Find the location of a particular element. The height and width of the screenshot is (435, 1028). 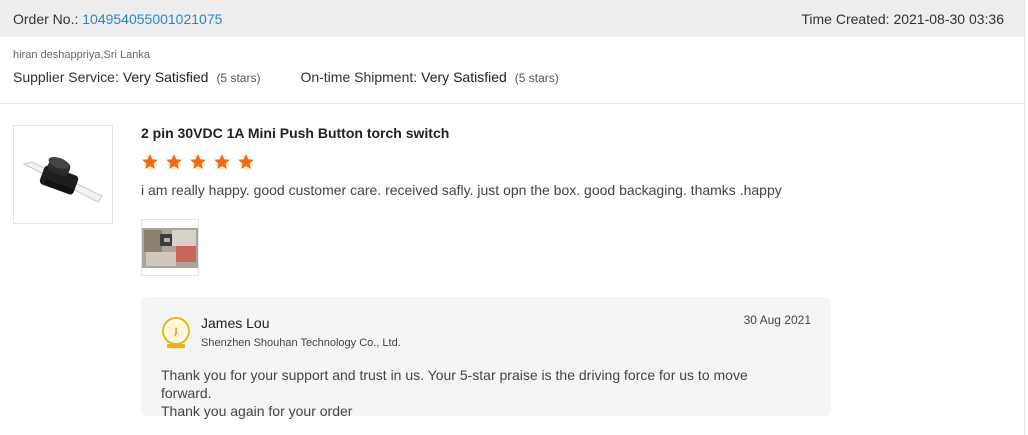

shipment-stars: (5 stars) is located at coordinates (536, 78).